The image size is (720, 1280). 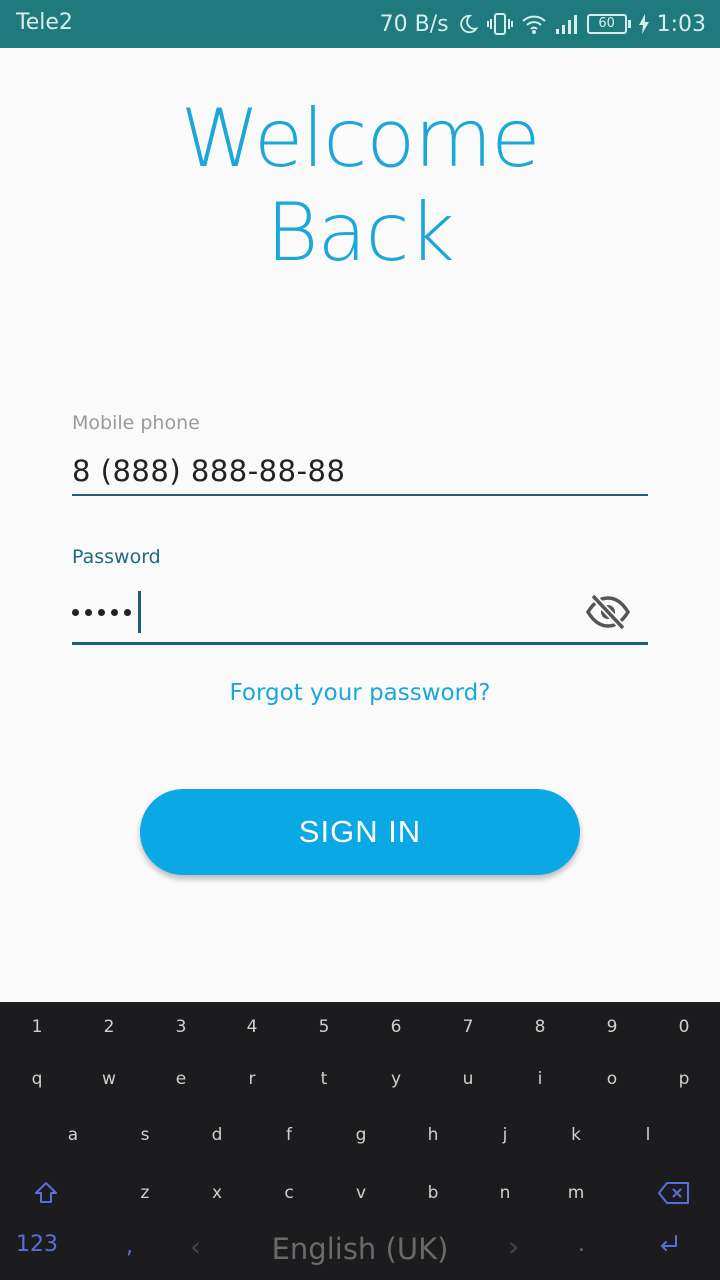 I want to click on key: h, so click(x=433, y=1135).